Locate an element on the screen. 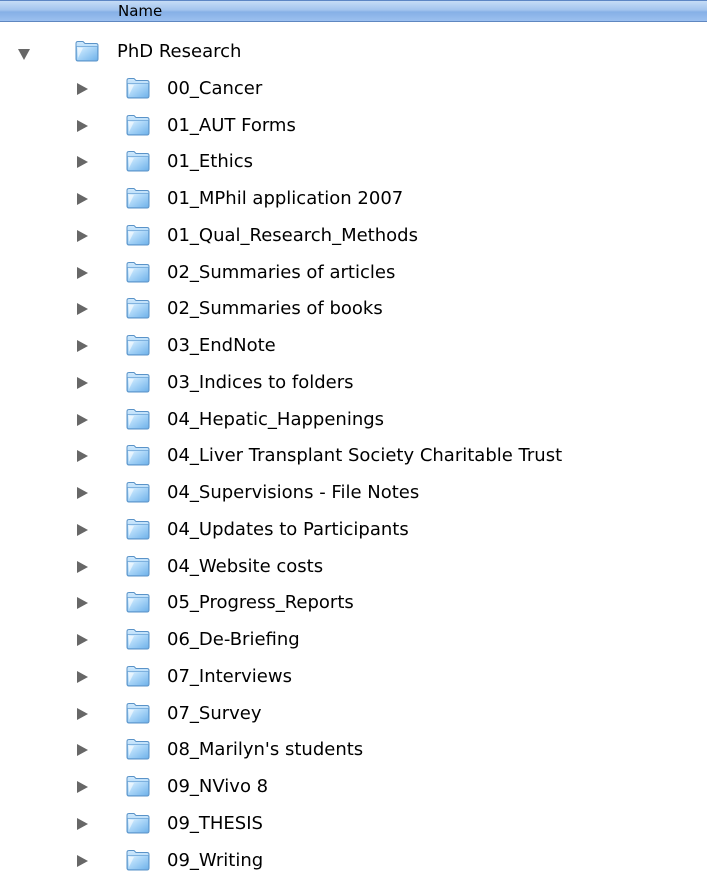 The width and height of the screenshot is (707, 879). folder-name: 04_Updates to Participants is located at coordinates (288, 529).